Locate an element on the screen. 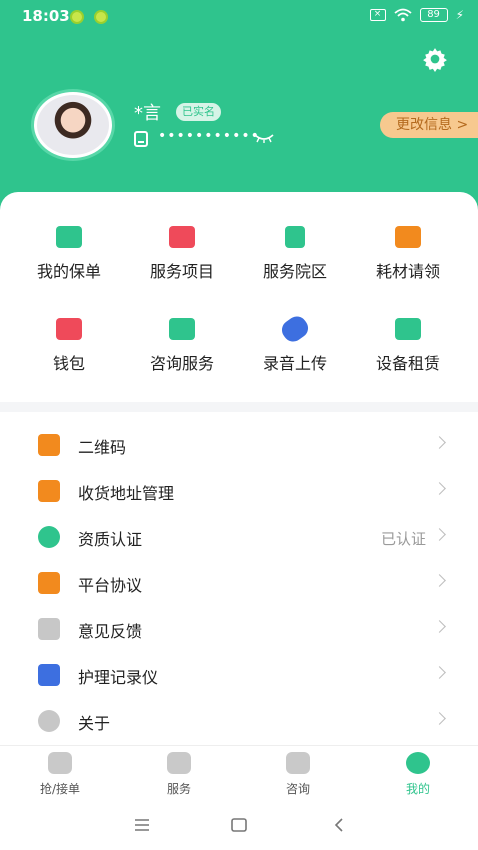 This screenshot has width=478, height=850. policy-shield-icon is located at coordinates (69, 237).